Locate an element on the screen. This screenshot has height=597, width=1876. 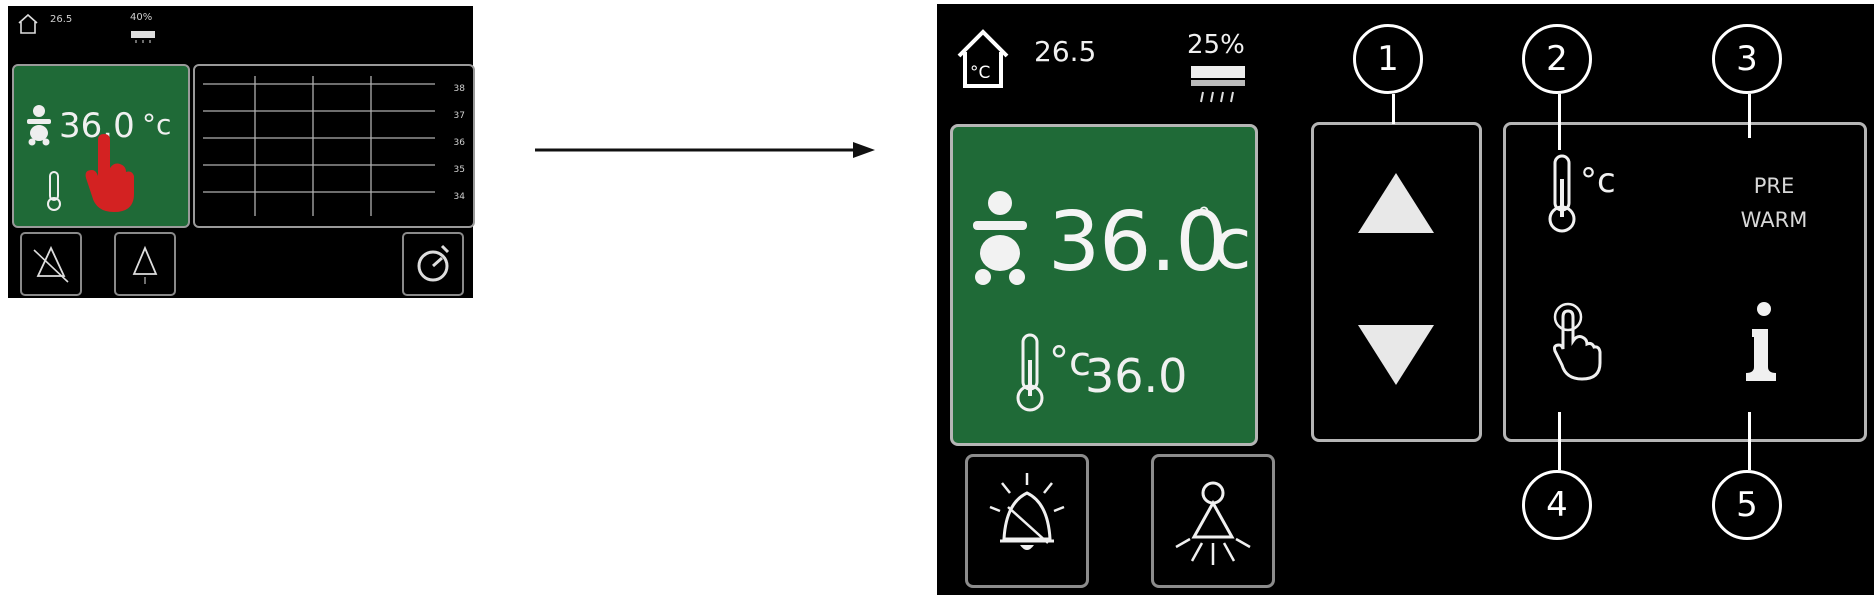
callout-5-pointer is located at coordinates (1749, 441).